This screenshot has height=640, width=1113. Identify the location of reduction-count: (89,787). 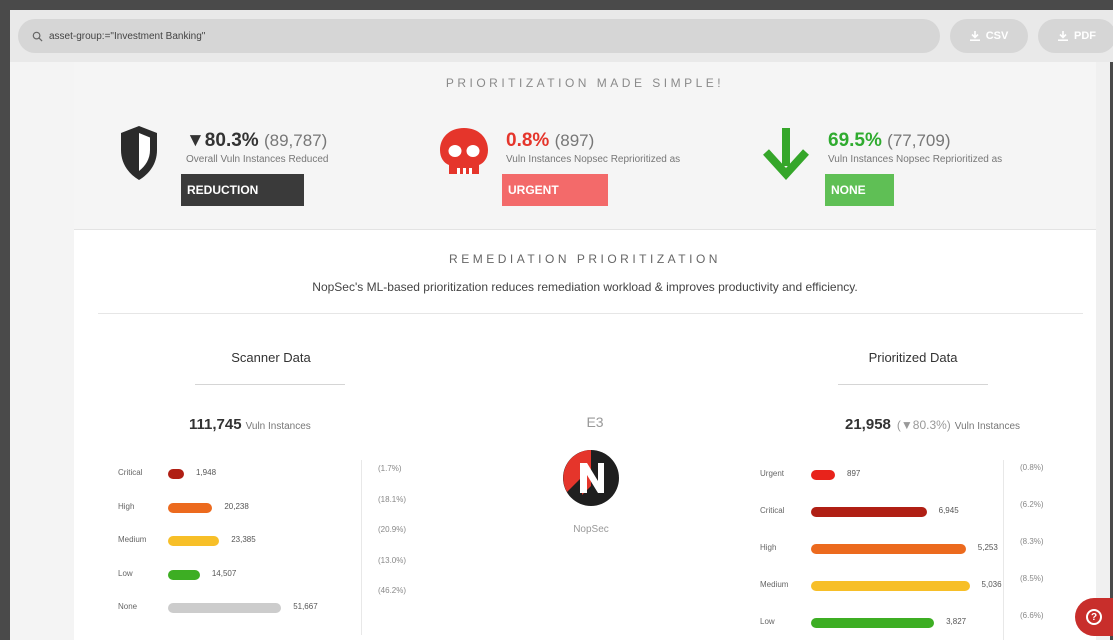
(295, 140).